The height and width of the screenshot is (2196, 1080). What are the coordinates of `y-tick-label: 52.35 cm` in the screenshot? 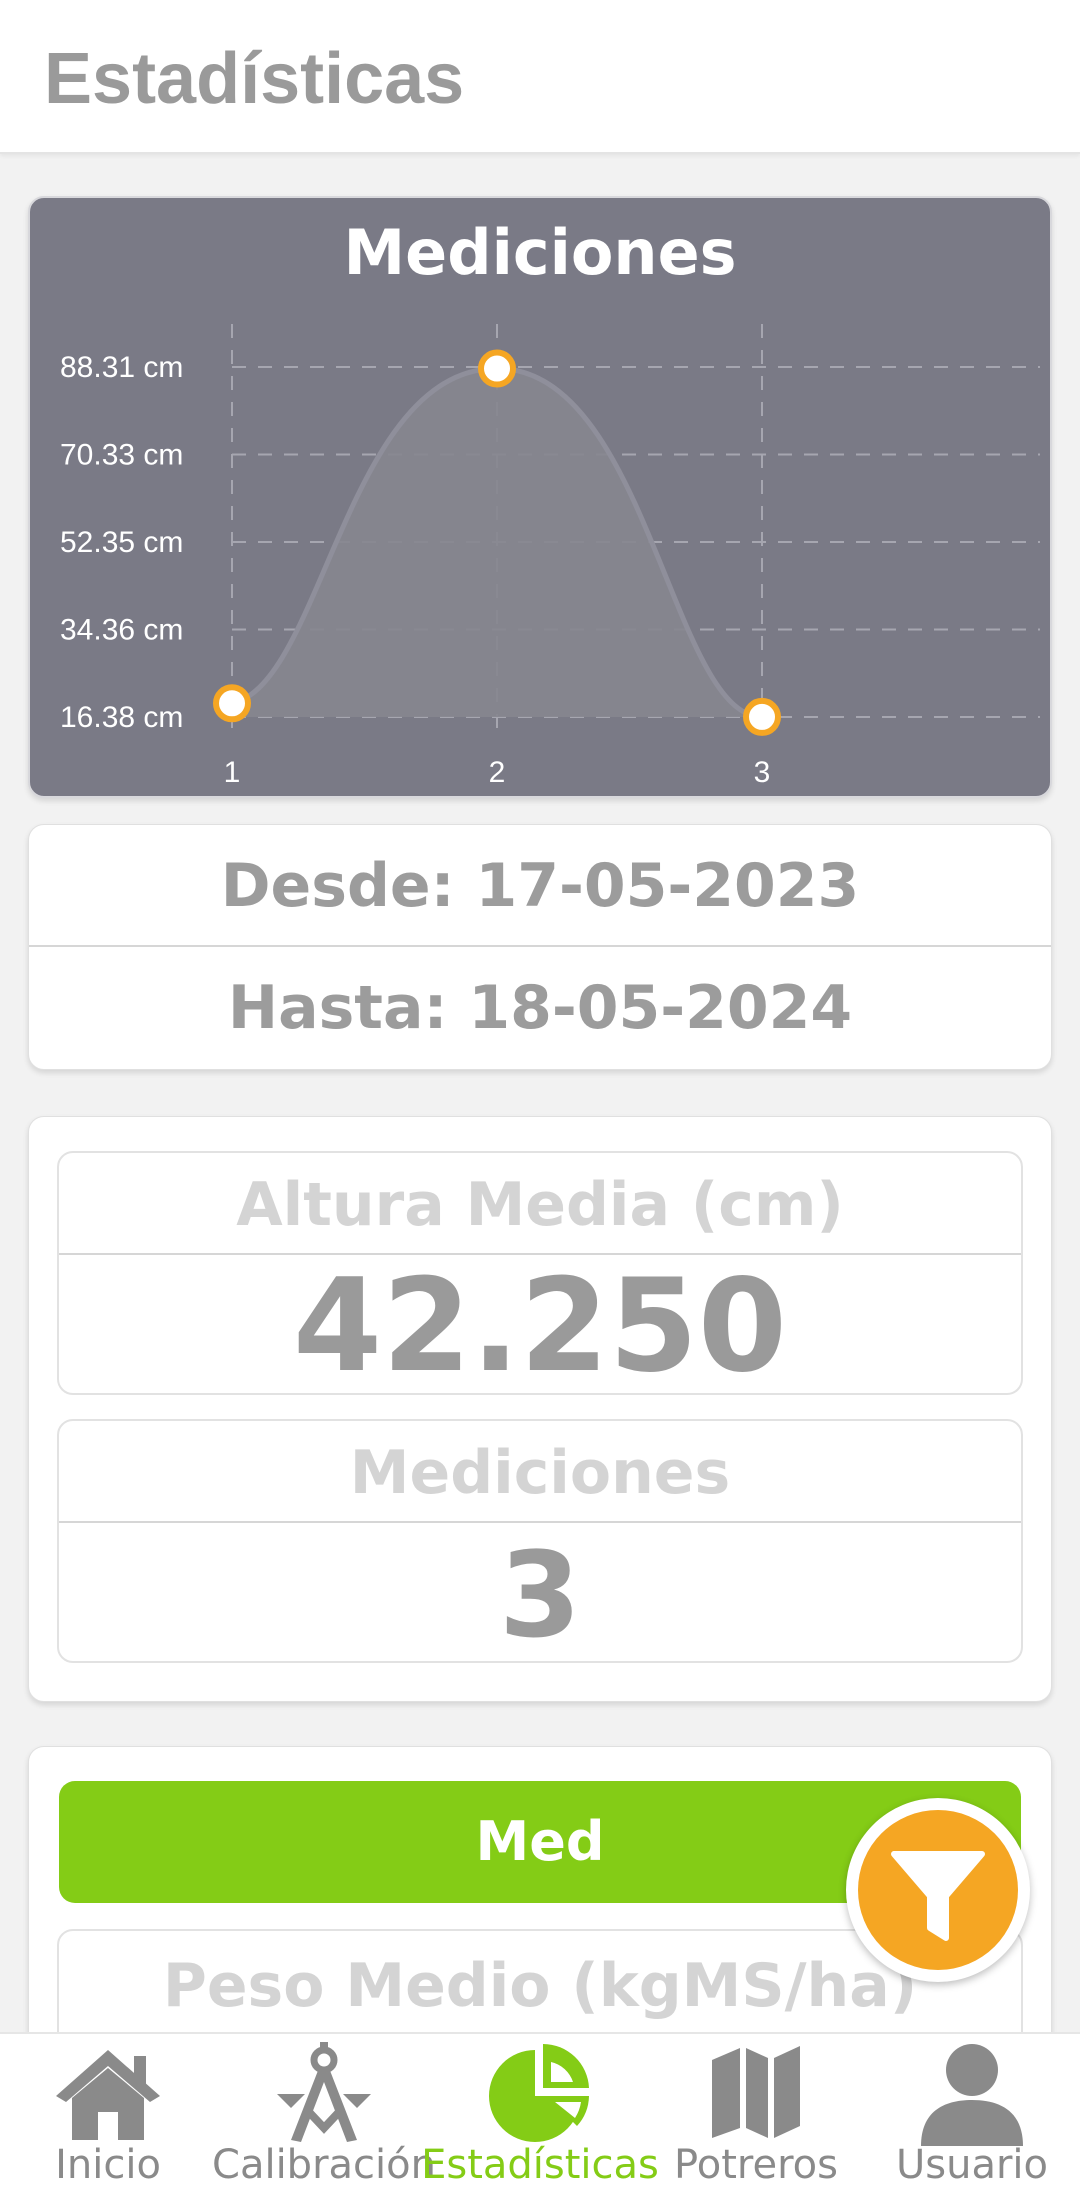 It's located at (121, 542).